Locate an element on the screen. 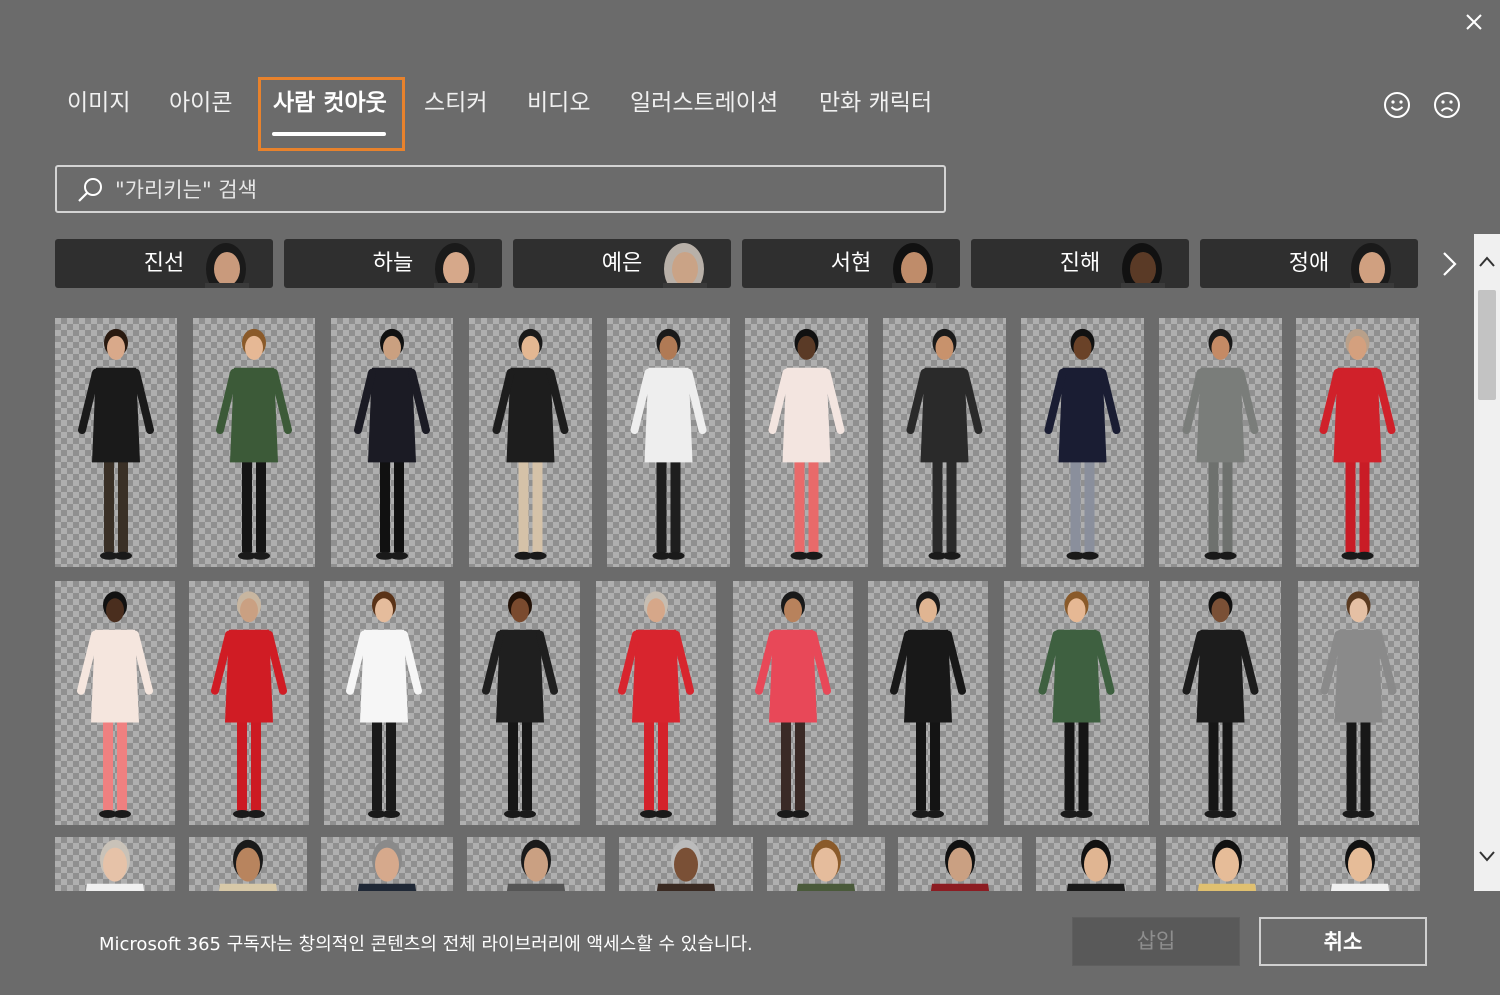 The height and width of the screenshot is (995, 1500). person-chip: 진선 is located at coordinates (164, 263).